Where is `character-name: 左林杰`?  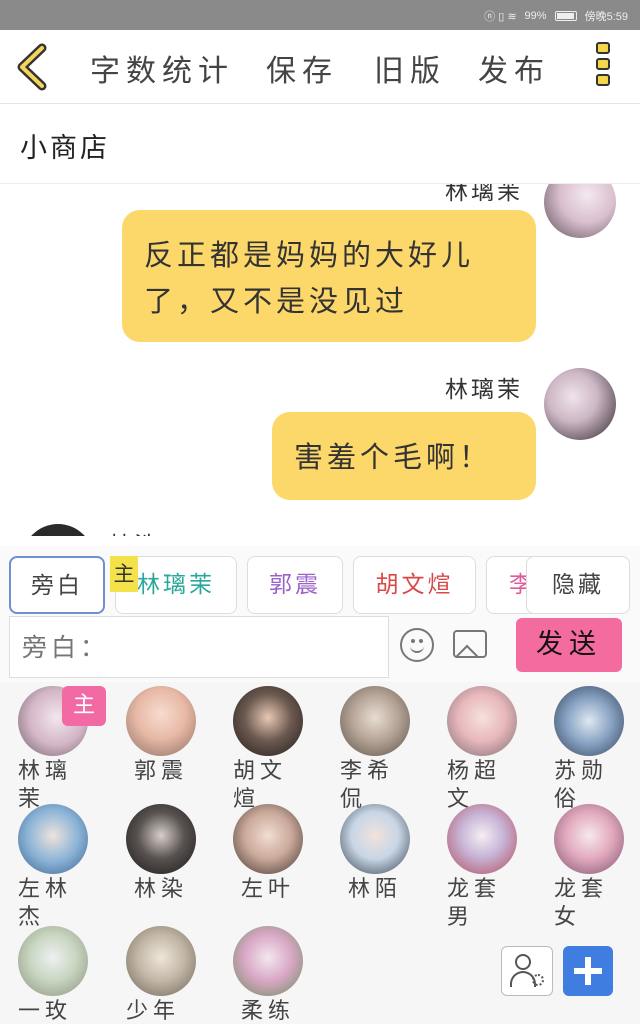
character-name: 左林杰 is located at coordinates (45, 903).